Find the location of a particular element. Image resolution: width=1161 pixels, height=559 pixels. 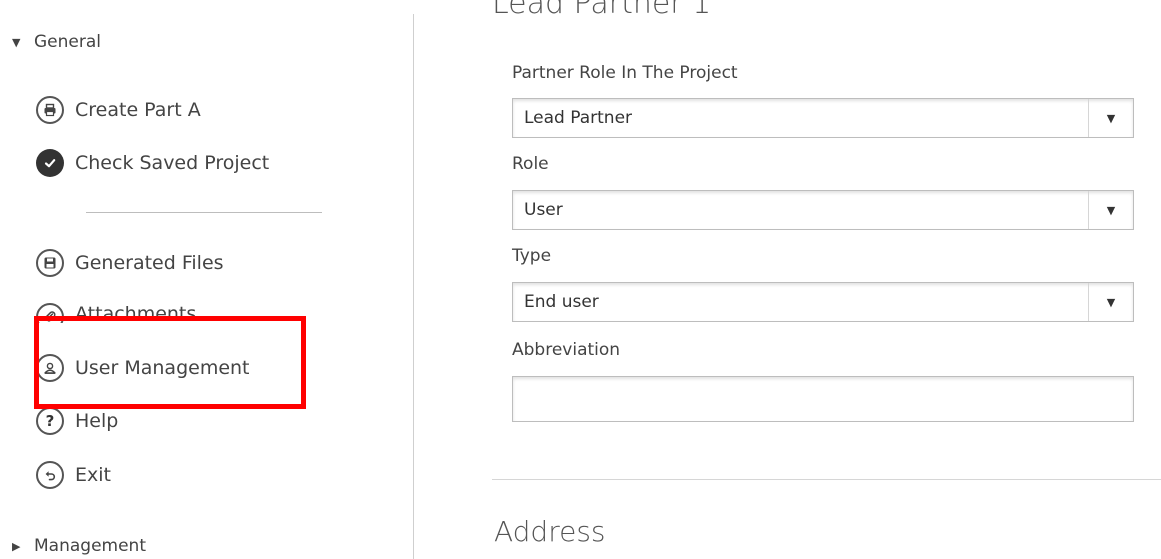

save-disk-icon is located at coordinates (50, 263).